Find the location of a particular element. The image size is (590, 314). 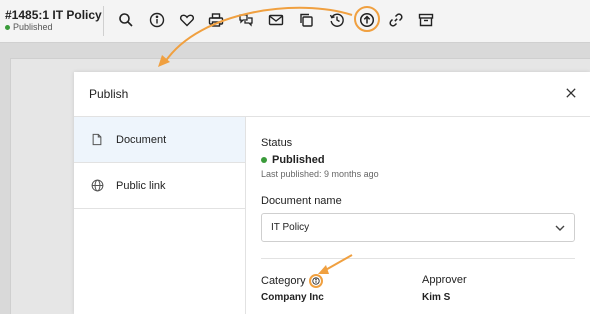

document-status: Published is located at coordinates (29, 27).